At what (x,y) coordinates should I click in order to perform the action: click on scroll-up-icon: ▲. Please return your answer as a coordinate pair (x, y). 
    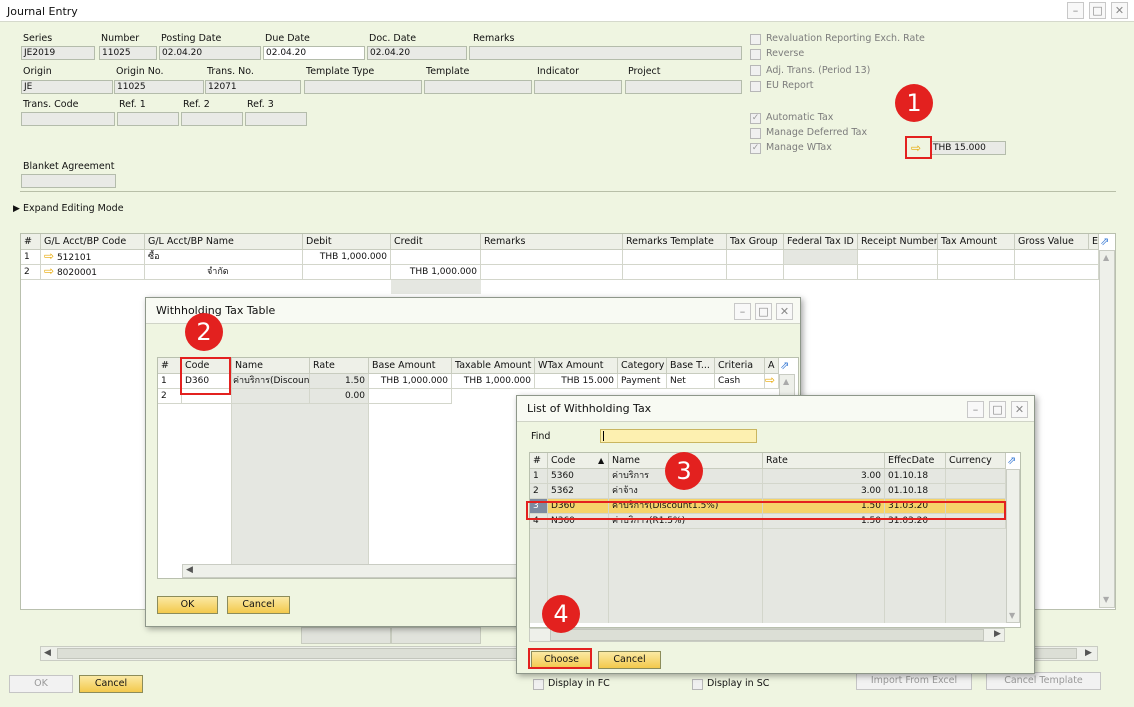
    Looking at the image, I should click on (1106, 257).